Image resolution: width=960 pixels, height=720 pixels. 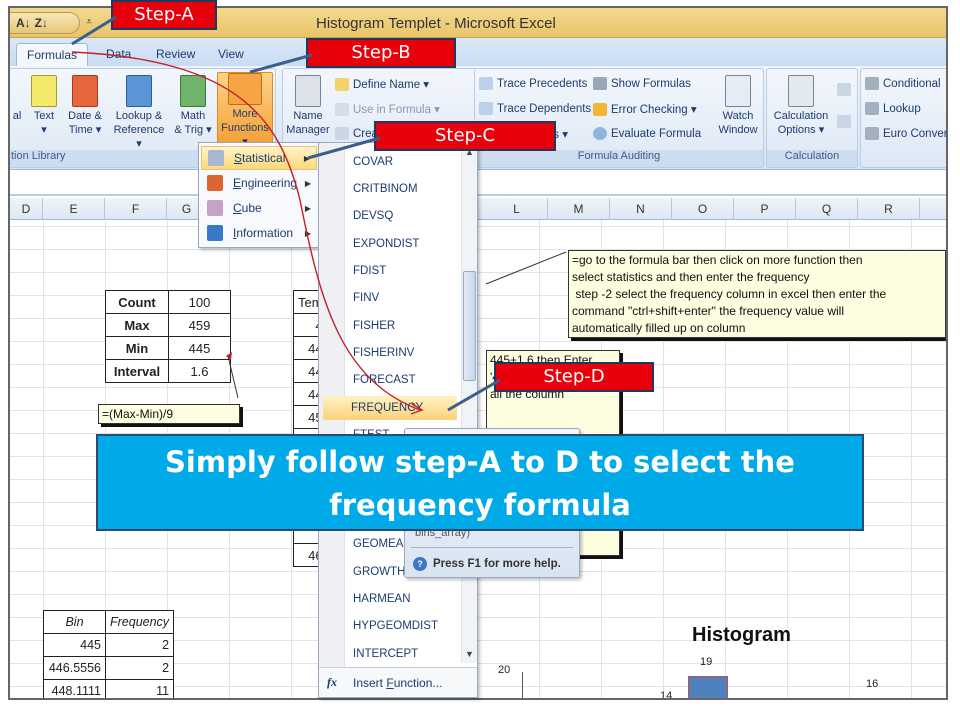 What do you see at coordinates (469, 403) in the screenshot?
I see `menu-scrollbar: ▲ ▼` at bounding box center [469, 403].